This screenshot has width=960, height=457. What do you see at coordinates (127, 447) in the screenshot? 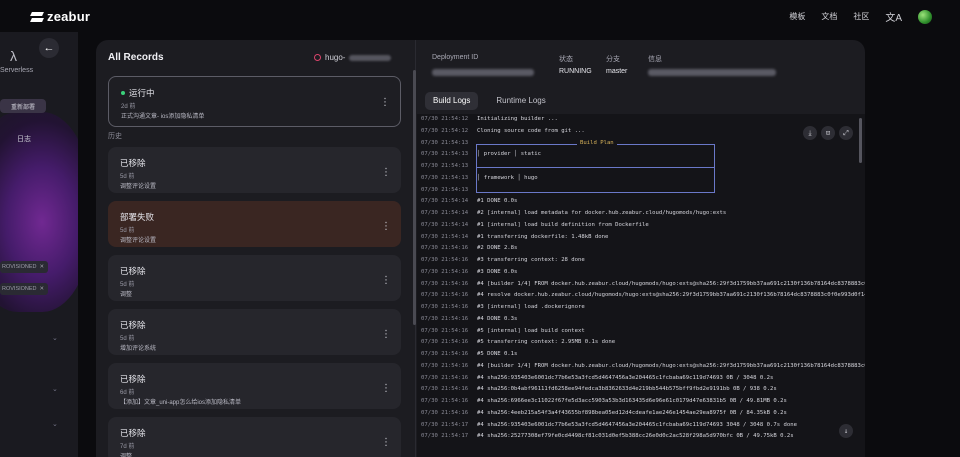
I see `deployment-age: 7d 前` at bounding box center [127, 447].